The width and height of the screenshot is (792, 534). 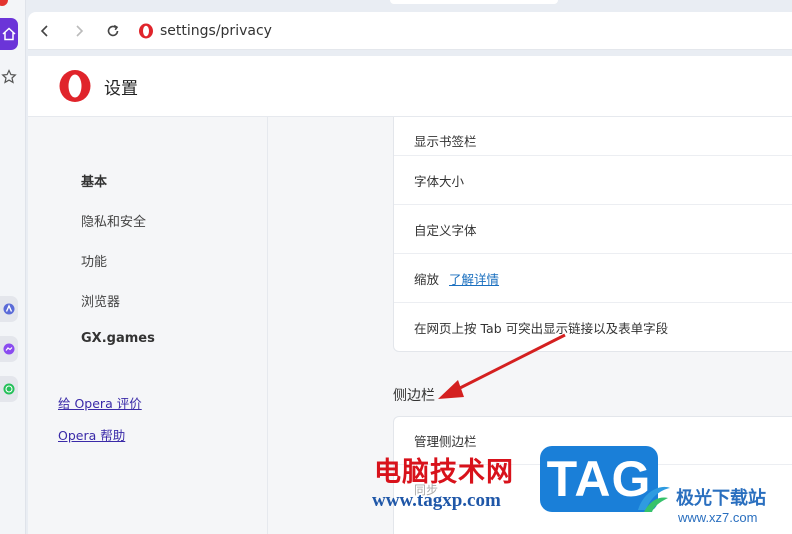 What do you see at coordinates (444, 472) in the screenshot?
I see `watermark-cn-text: 电脑技术网` at bounding box center [444, 472].